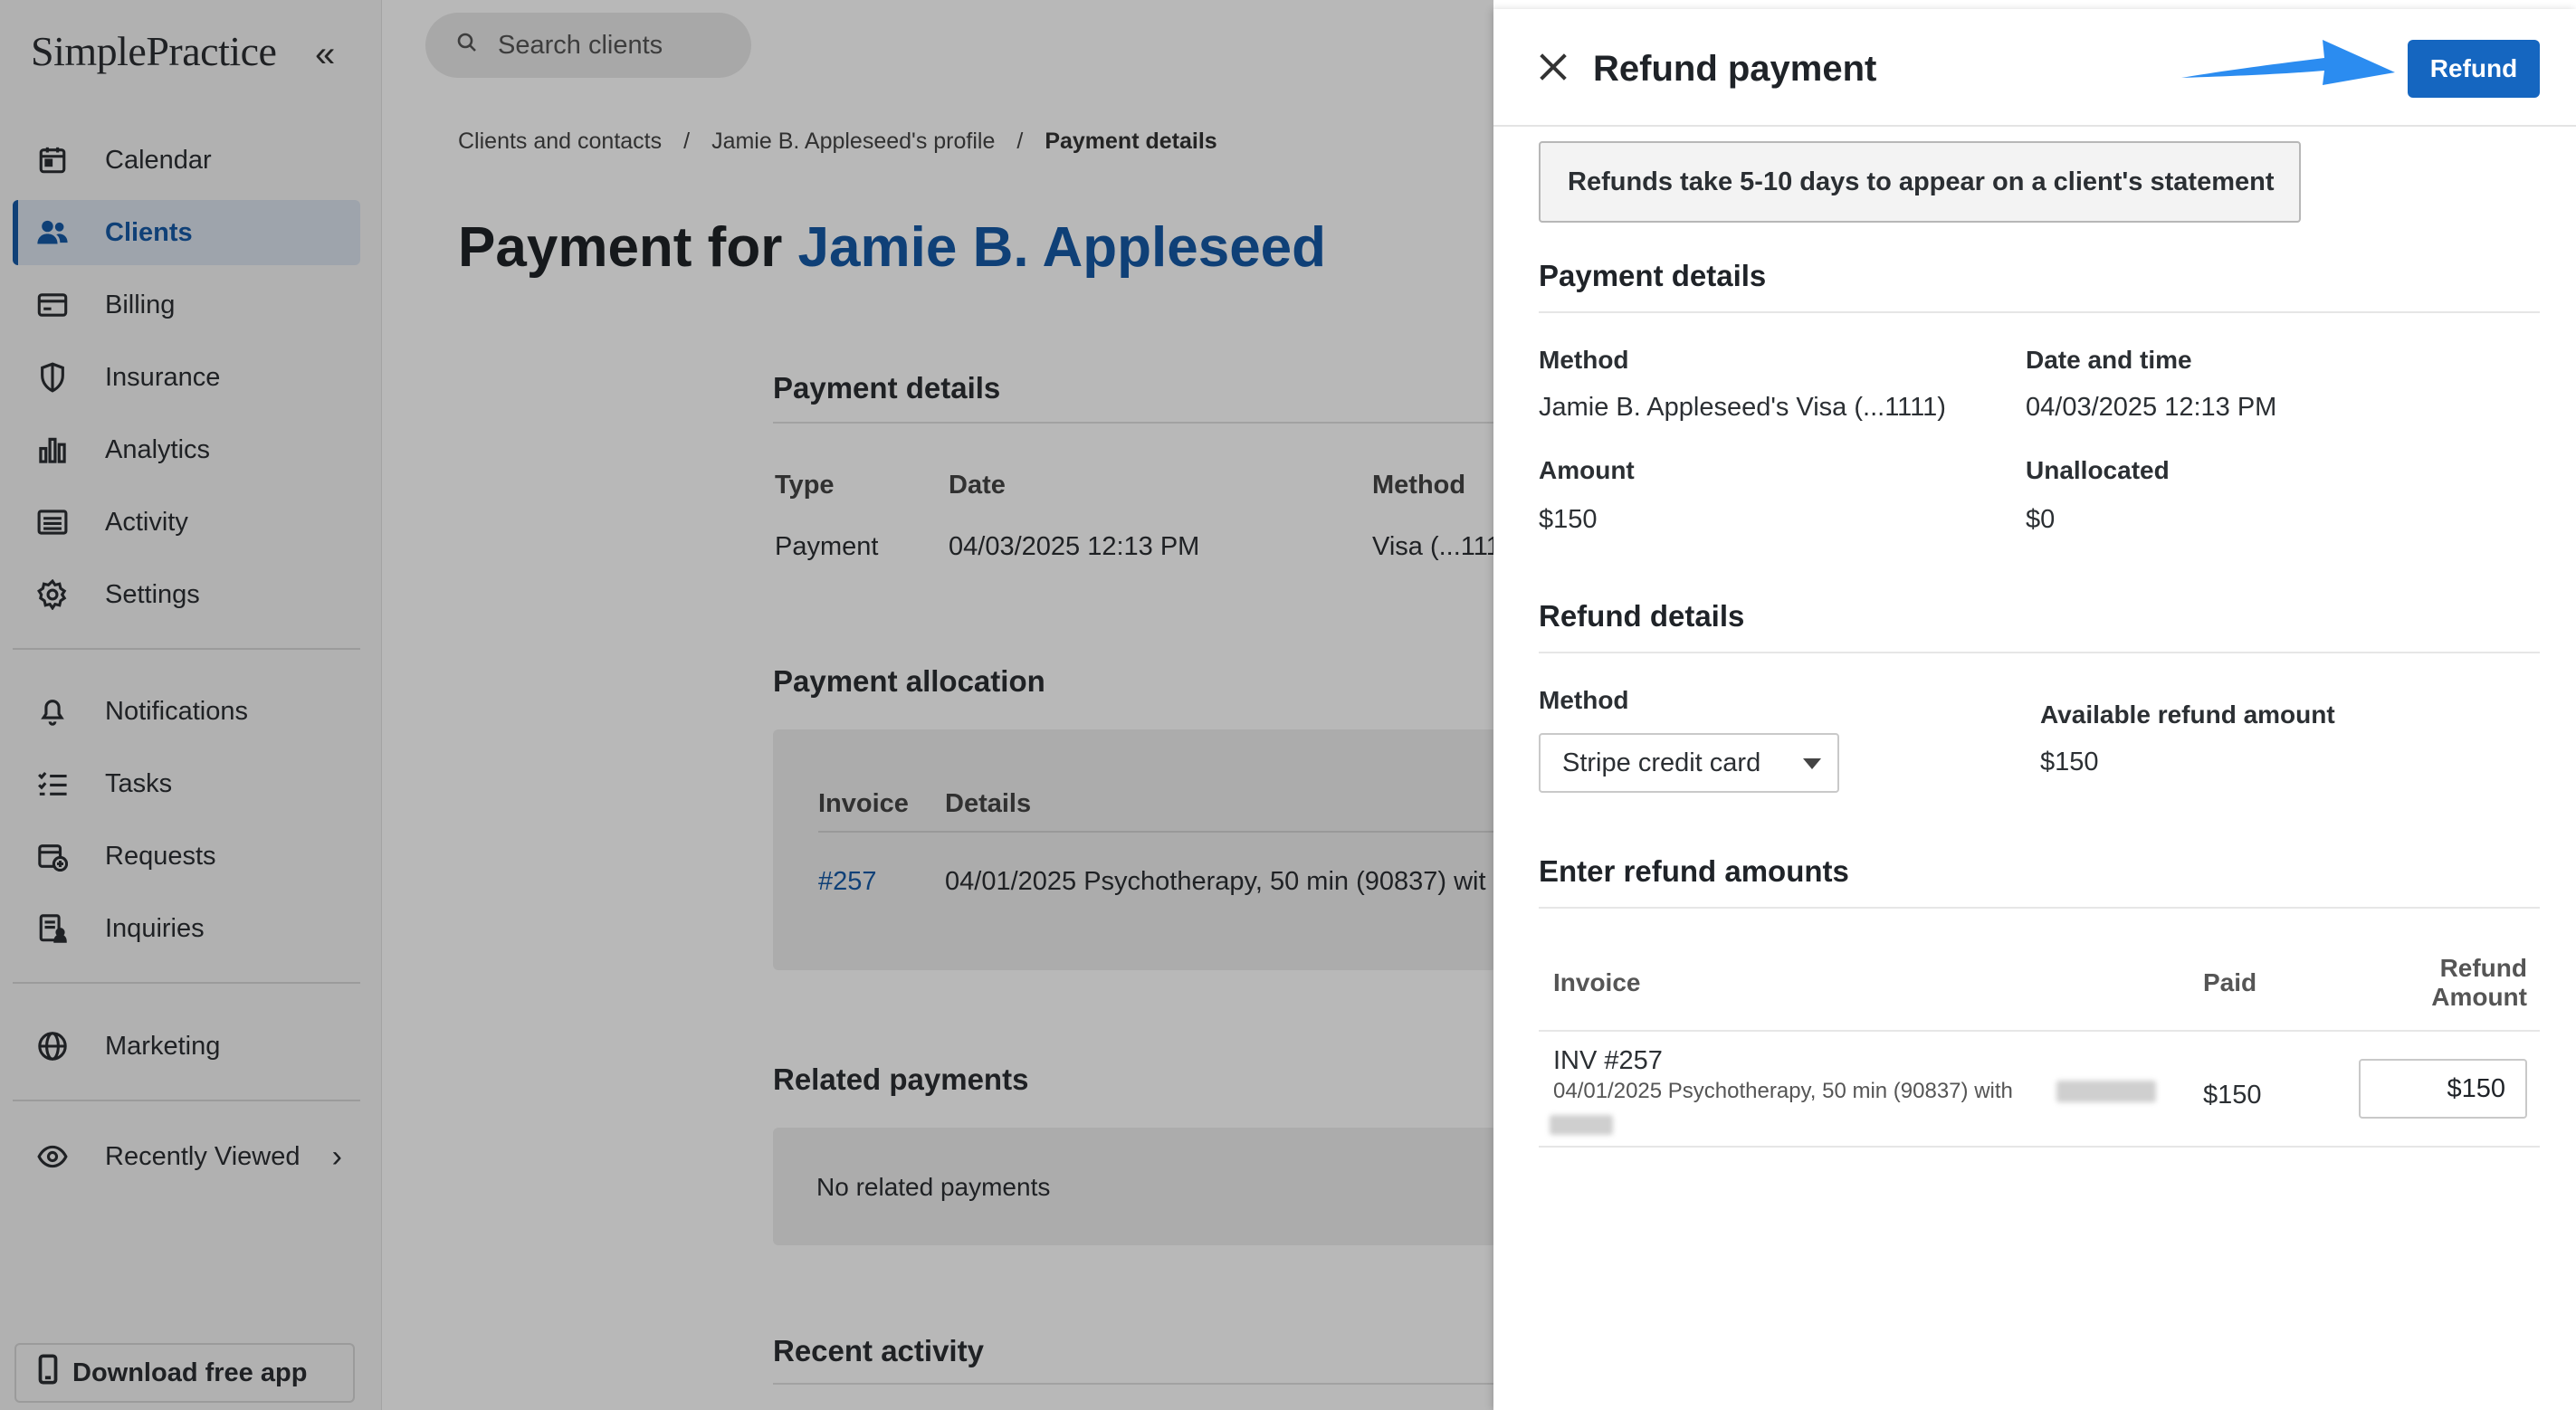 The width and height of the screenshot is (2576, 1410). Describe the element at coordinates (1584, 700) in the screenshot. I see `refund-method-label: Method` at that location.